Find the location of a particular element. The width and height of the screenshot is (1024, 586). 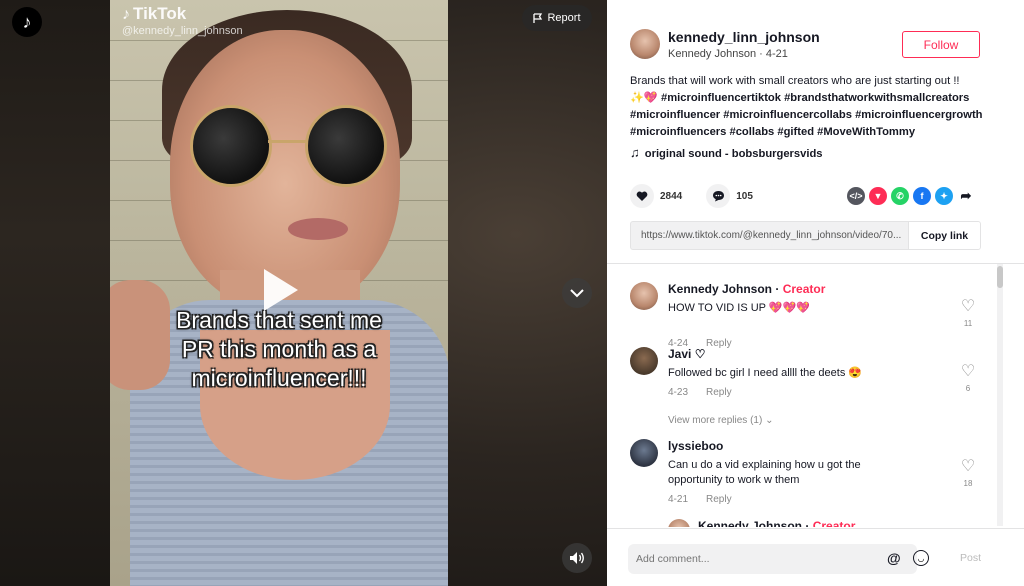

sound-label: original sound - bobsburgersvids is located at coordinates (733, 154).